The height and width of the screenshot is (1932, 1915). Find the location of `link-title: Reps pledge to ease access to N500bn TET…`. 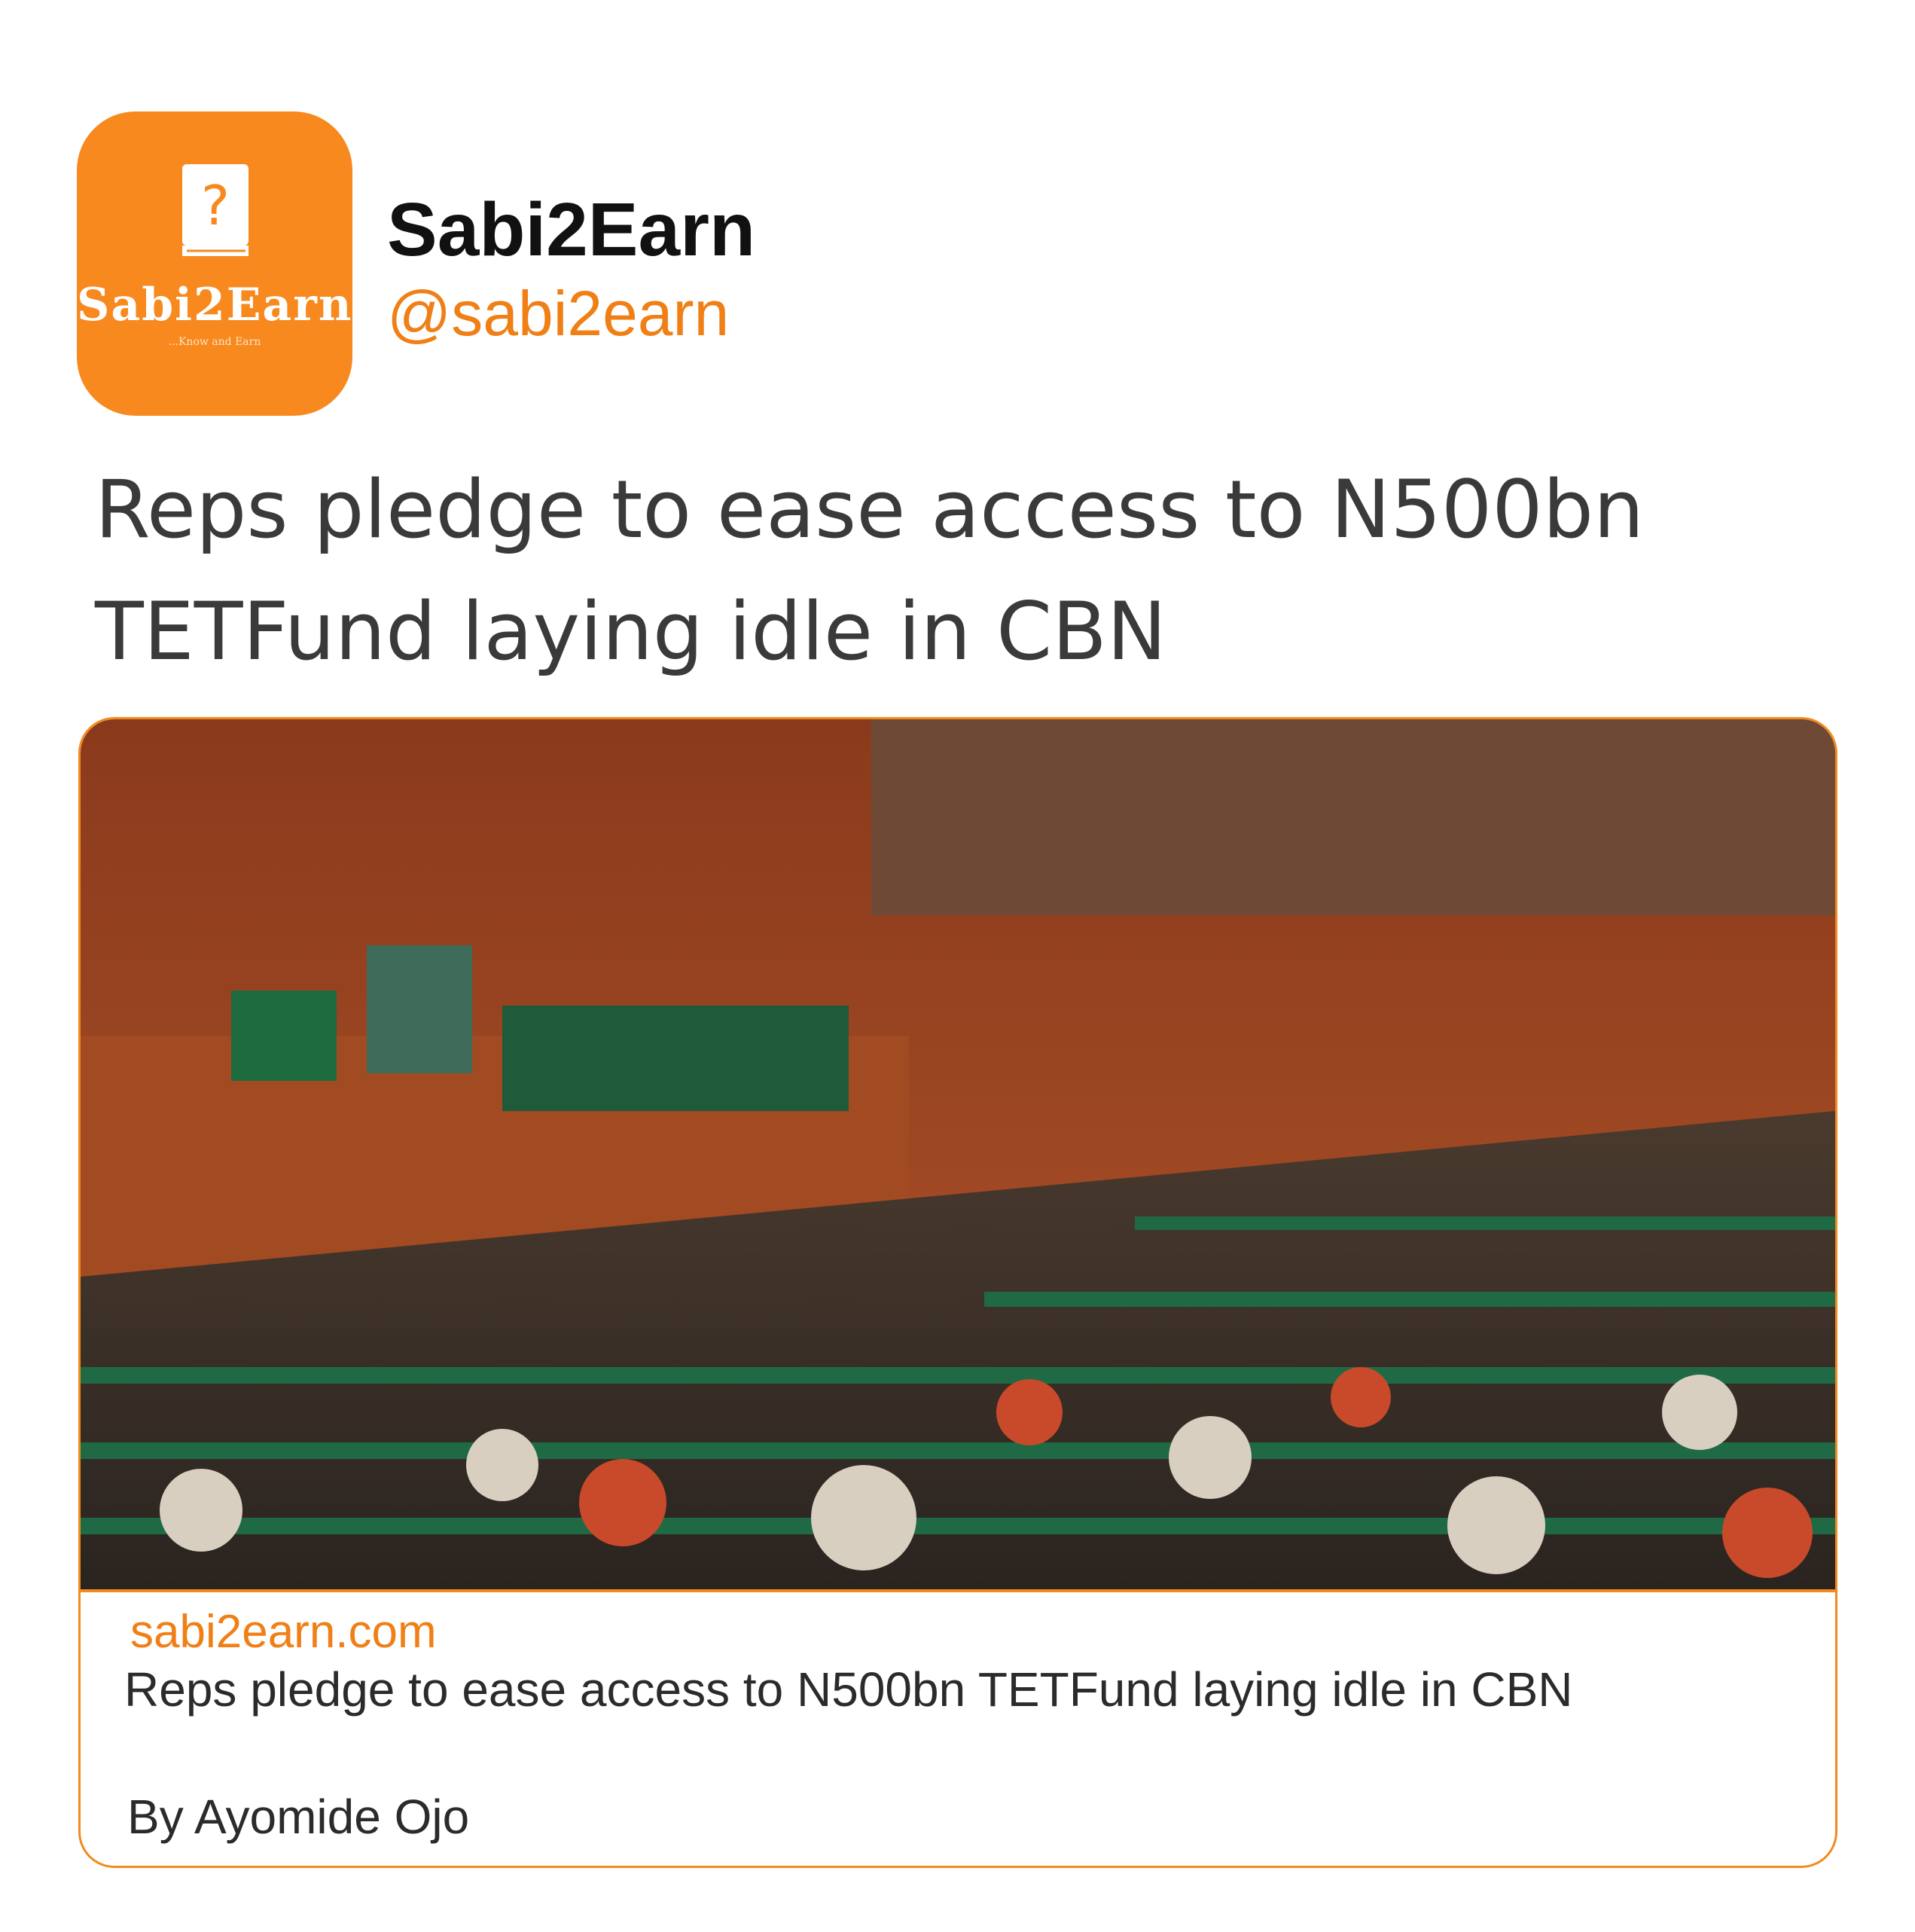

link-title: Reps pledge to ease access to N500bn TET… is located at coordinates (930, 1689).